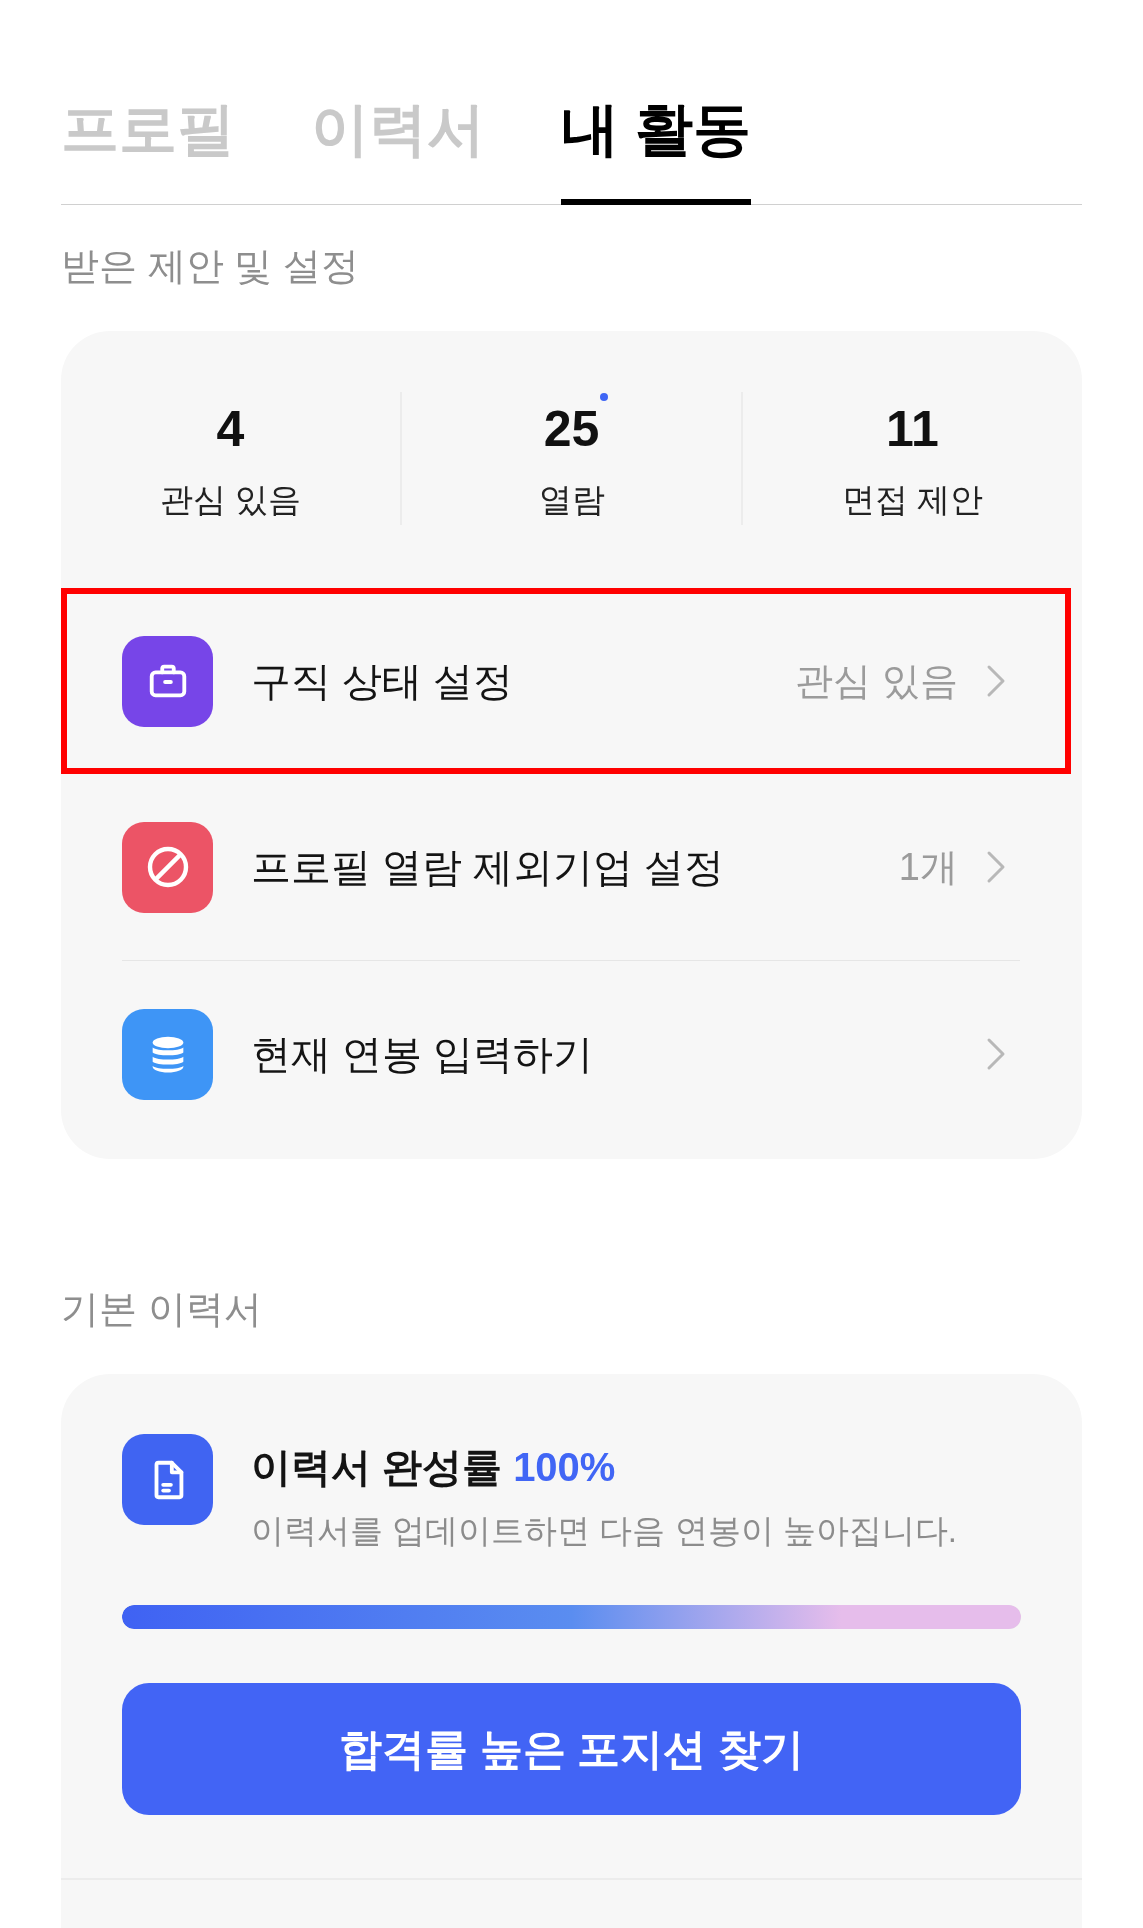  I want to click on settings-row: 프로필 열람 제외기업 설정 1개, so click(566, 867).